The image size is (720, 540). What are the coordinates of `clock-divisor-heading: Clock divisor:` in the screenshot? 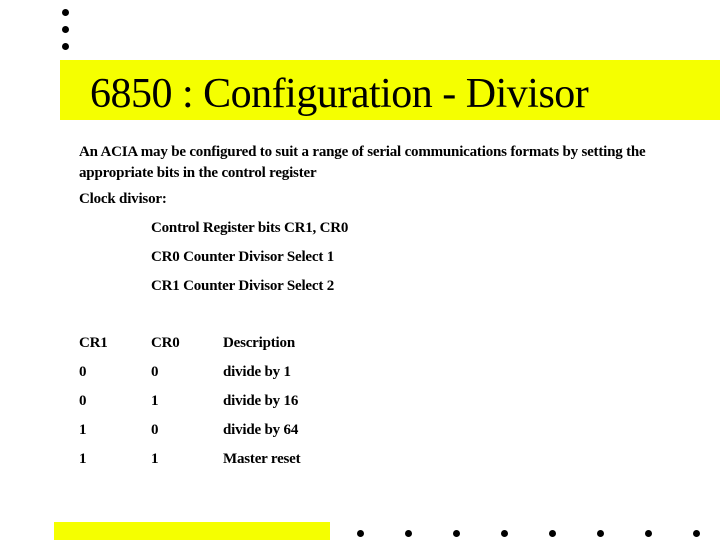 It's located at (123, 199).